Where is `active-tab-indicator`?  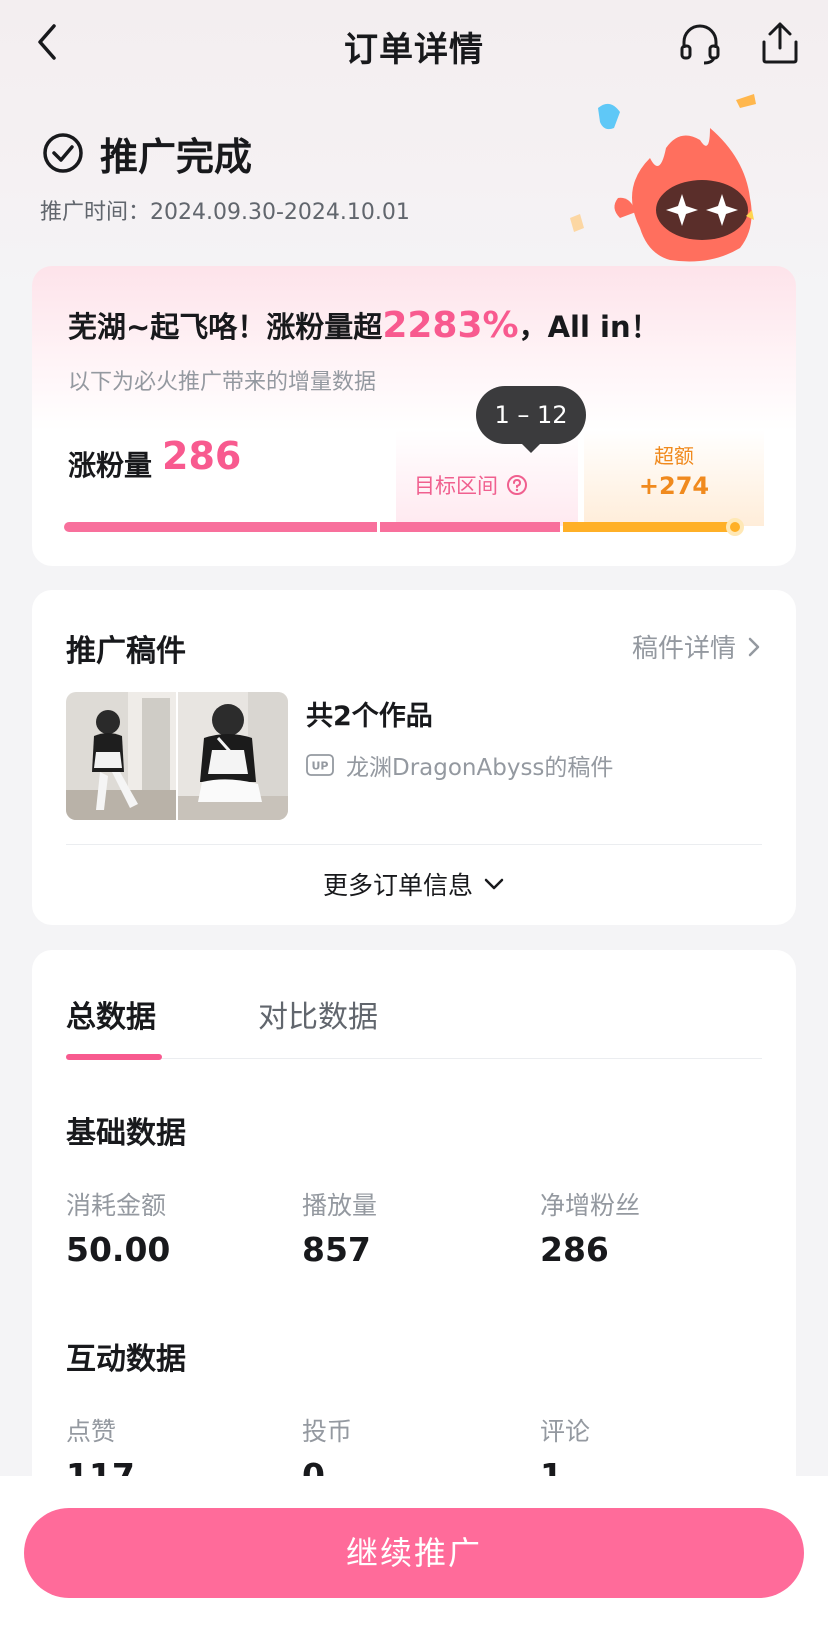 active-tab-indicator is located at coordinates (114, 1057).